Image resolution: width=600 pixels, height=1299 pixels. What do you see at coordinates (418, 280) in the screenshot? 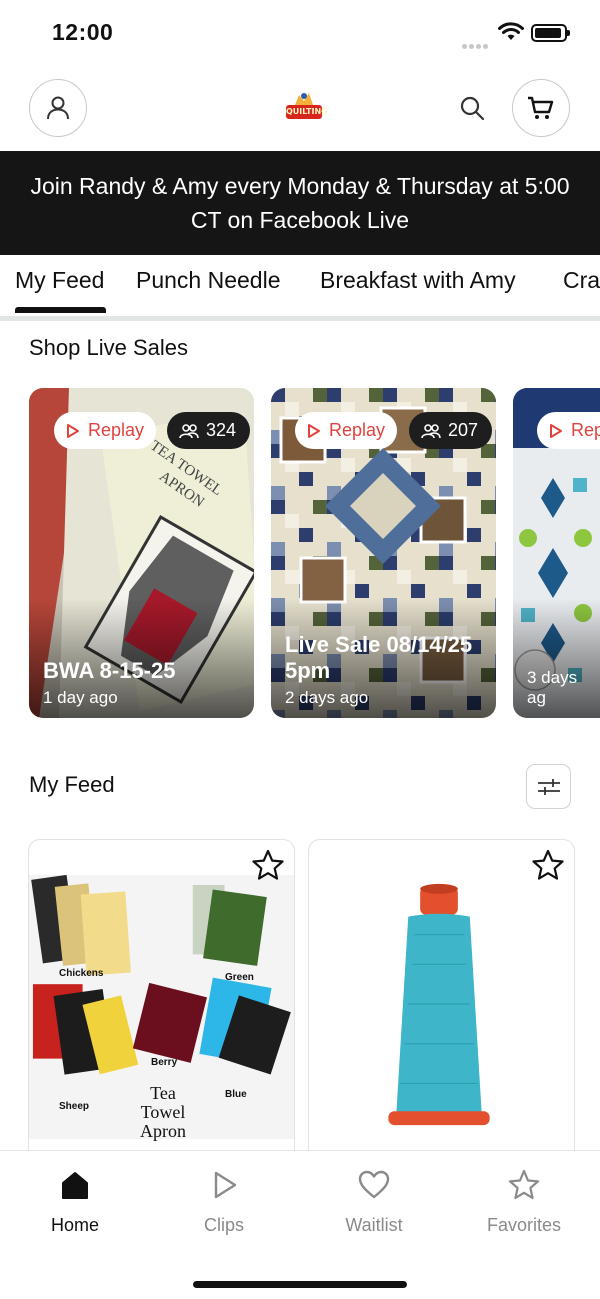
I see `tab-breakfast-with-amy: Breakfast with Amy` at bounding box center [418, 280].